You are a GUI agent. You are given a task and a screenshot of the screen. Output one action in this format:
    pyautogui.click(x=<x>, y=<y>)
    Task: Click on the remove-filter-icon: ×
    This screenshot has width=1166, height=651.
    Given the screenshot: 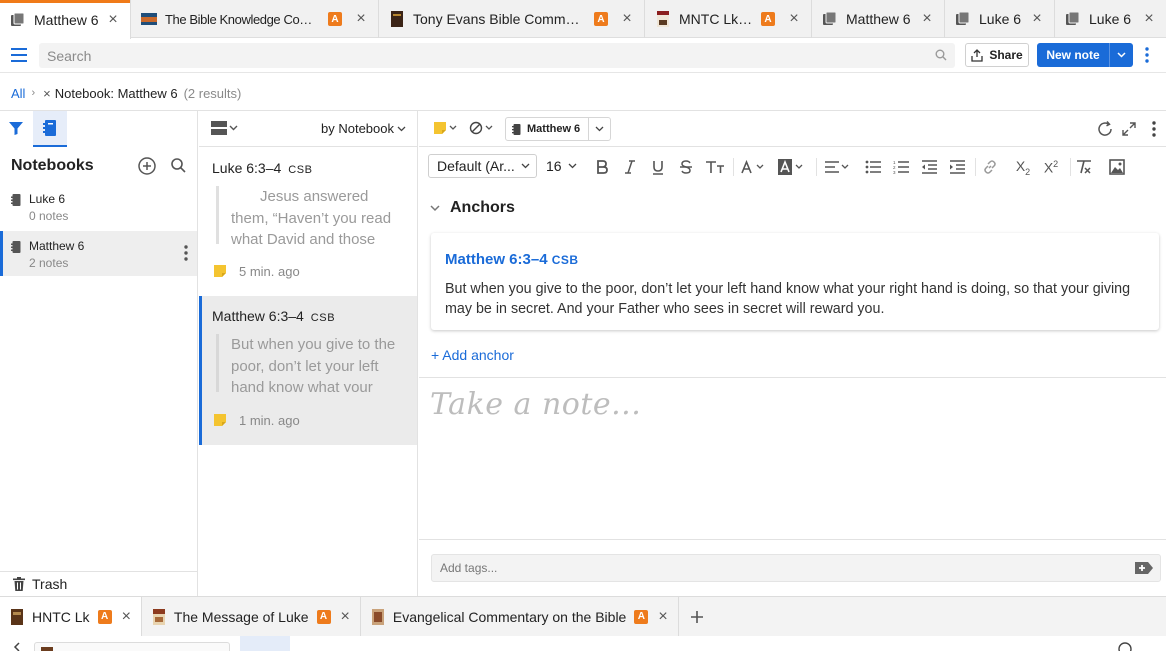 What is the action you would take?
    pyautogui.click(x=47, y=93)
    